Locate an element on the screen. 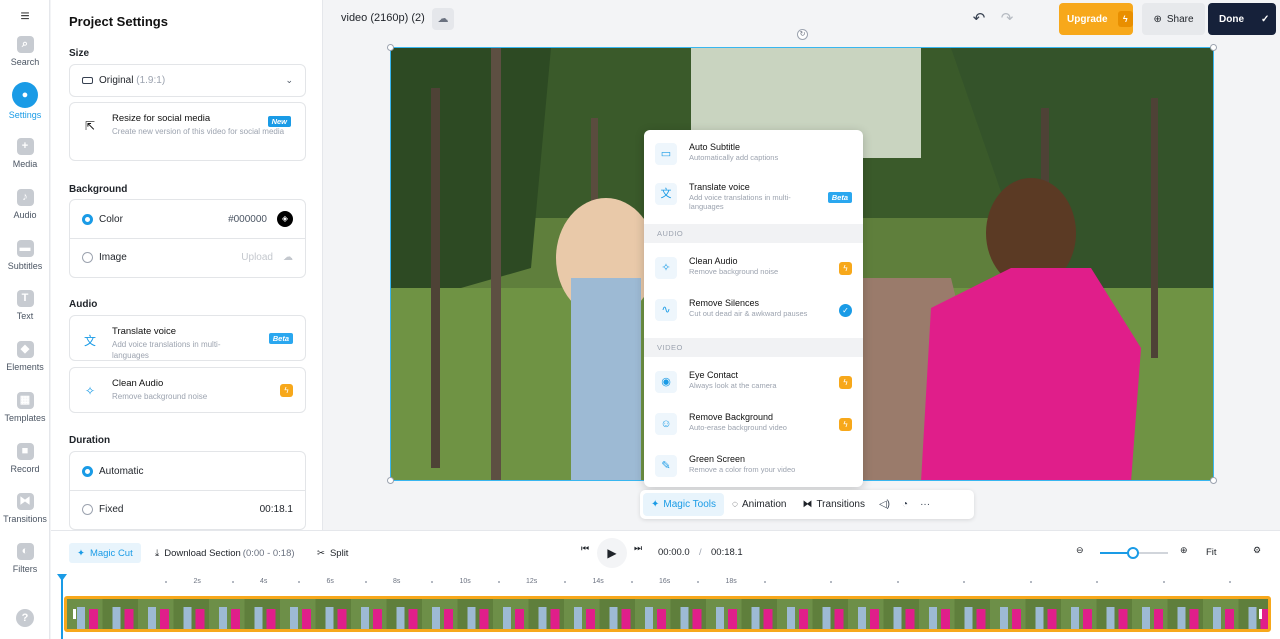  zoom-slider is located at coordinates (1134, 553).